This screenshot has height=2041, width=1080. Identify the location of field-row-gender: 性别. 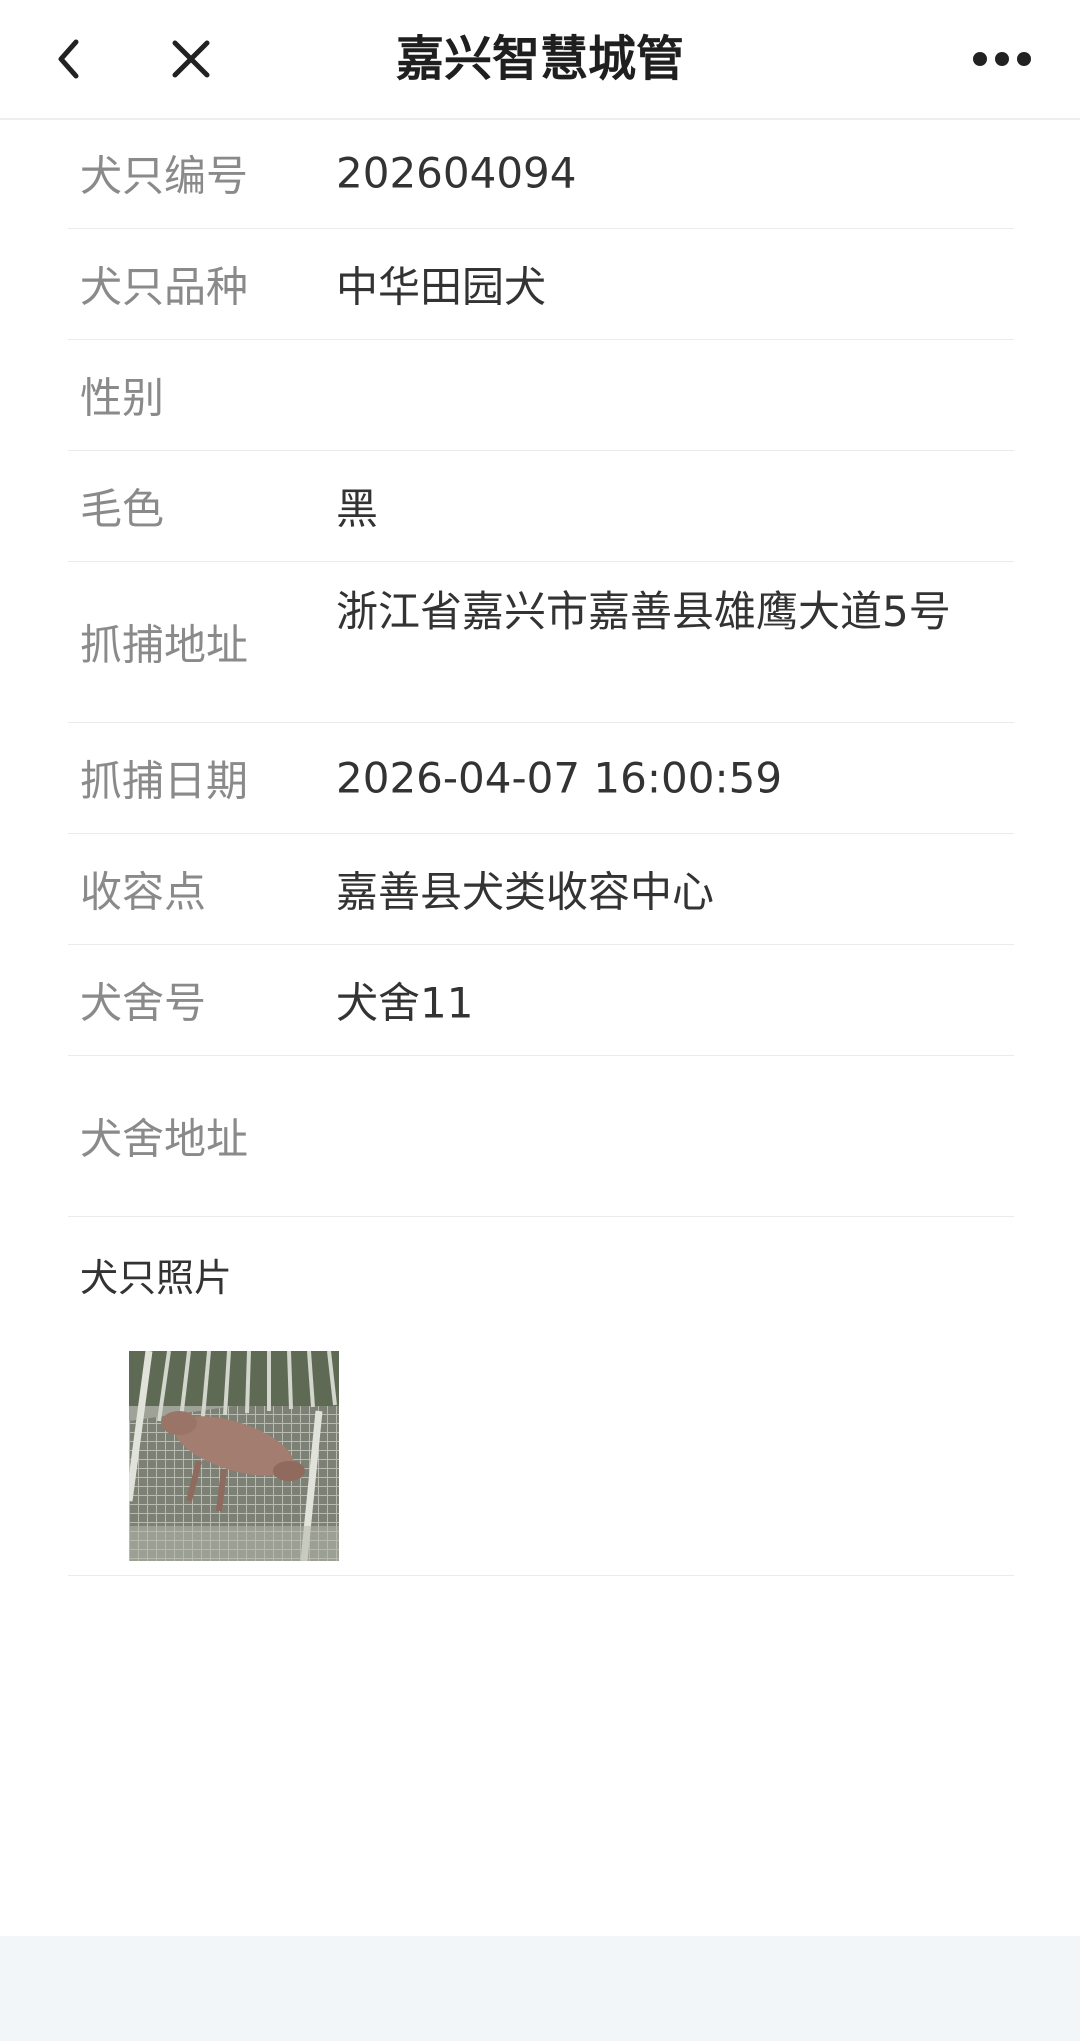
(541, 395).